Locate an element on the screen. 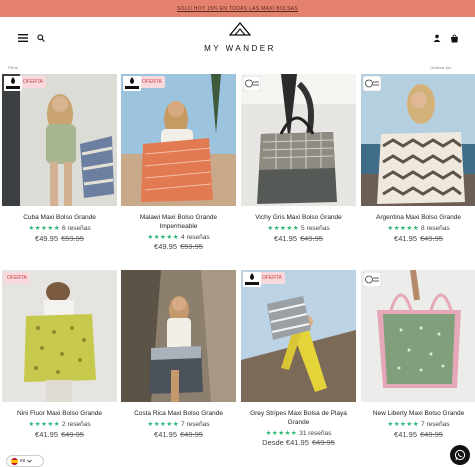 This screenshot has height=467, width=475. product-price: Desde €41.95 €49.95 is located at coordinates (298, 442).